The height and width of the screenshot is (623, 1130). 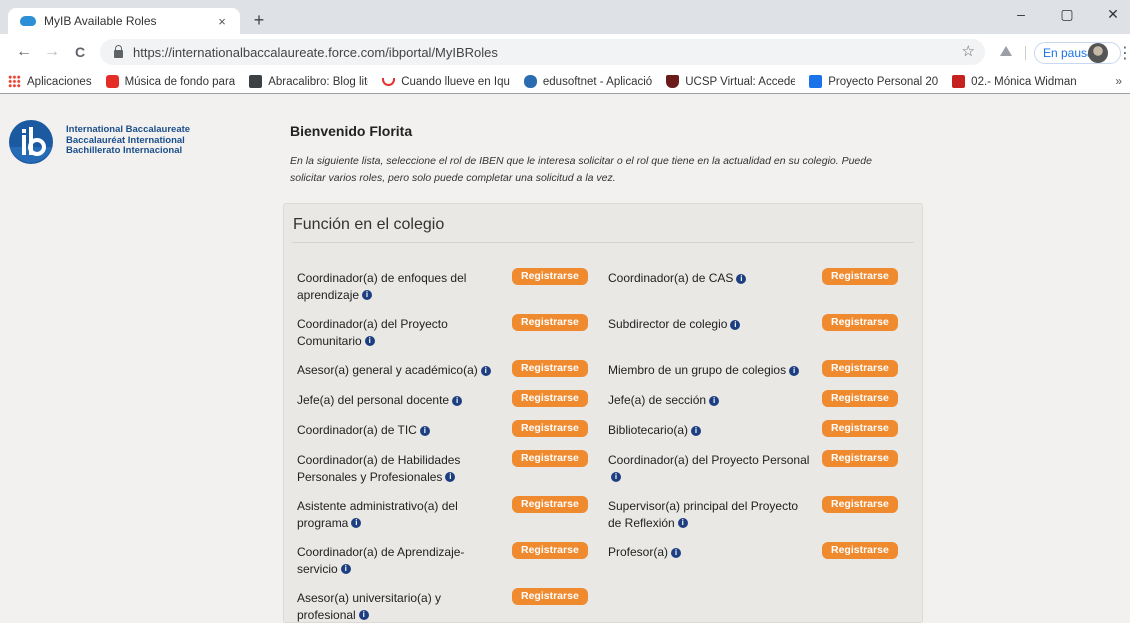 What do you see at coordinates (50, 81) in the screenshot?
I see `bookmark-apps: Aplicaciones` at bounding box center [50, 81].